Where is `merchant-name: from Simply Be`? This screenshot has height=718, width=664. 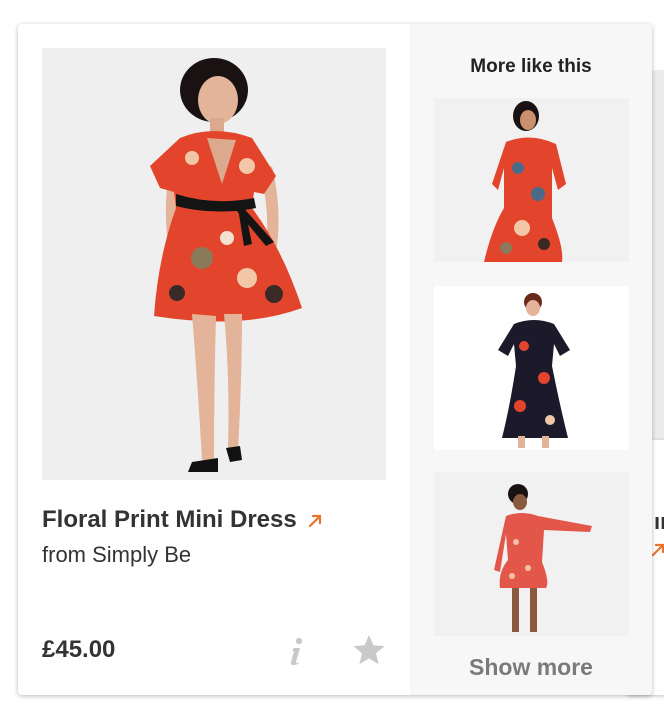
merchant-name: from Simply Be is located at coordinates (117, 554).